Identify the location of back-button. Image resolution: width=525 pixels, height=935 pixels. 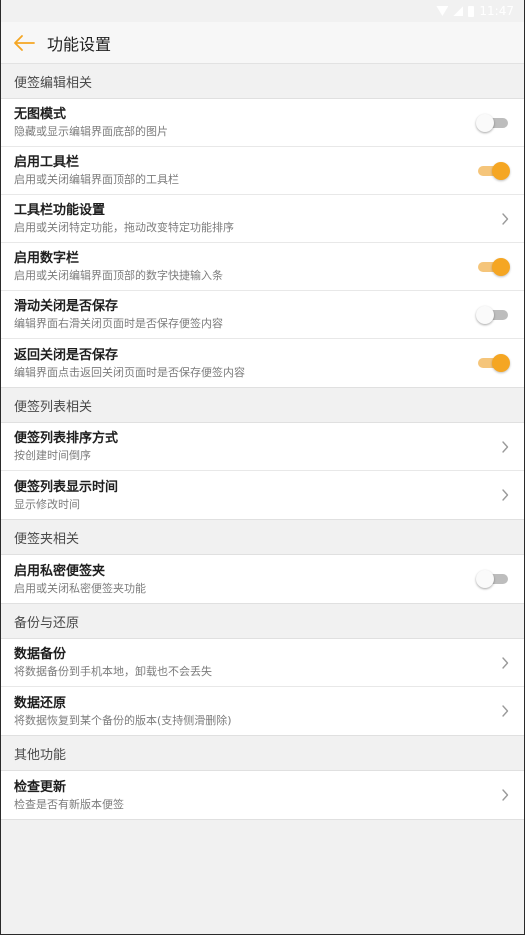
(24, 43).